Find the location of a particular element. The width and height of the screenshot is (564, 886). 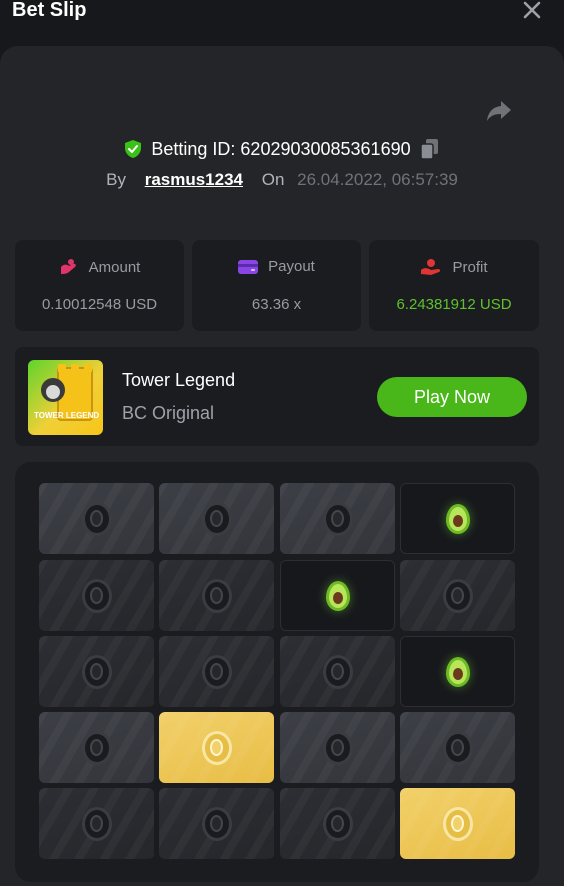

by-label: By is located at coordinates (116, 179).